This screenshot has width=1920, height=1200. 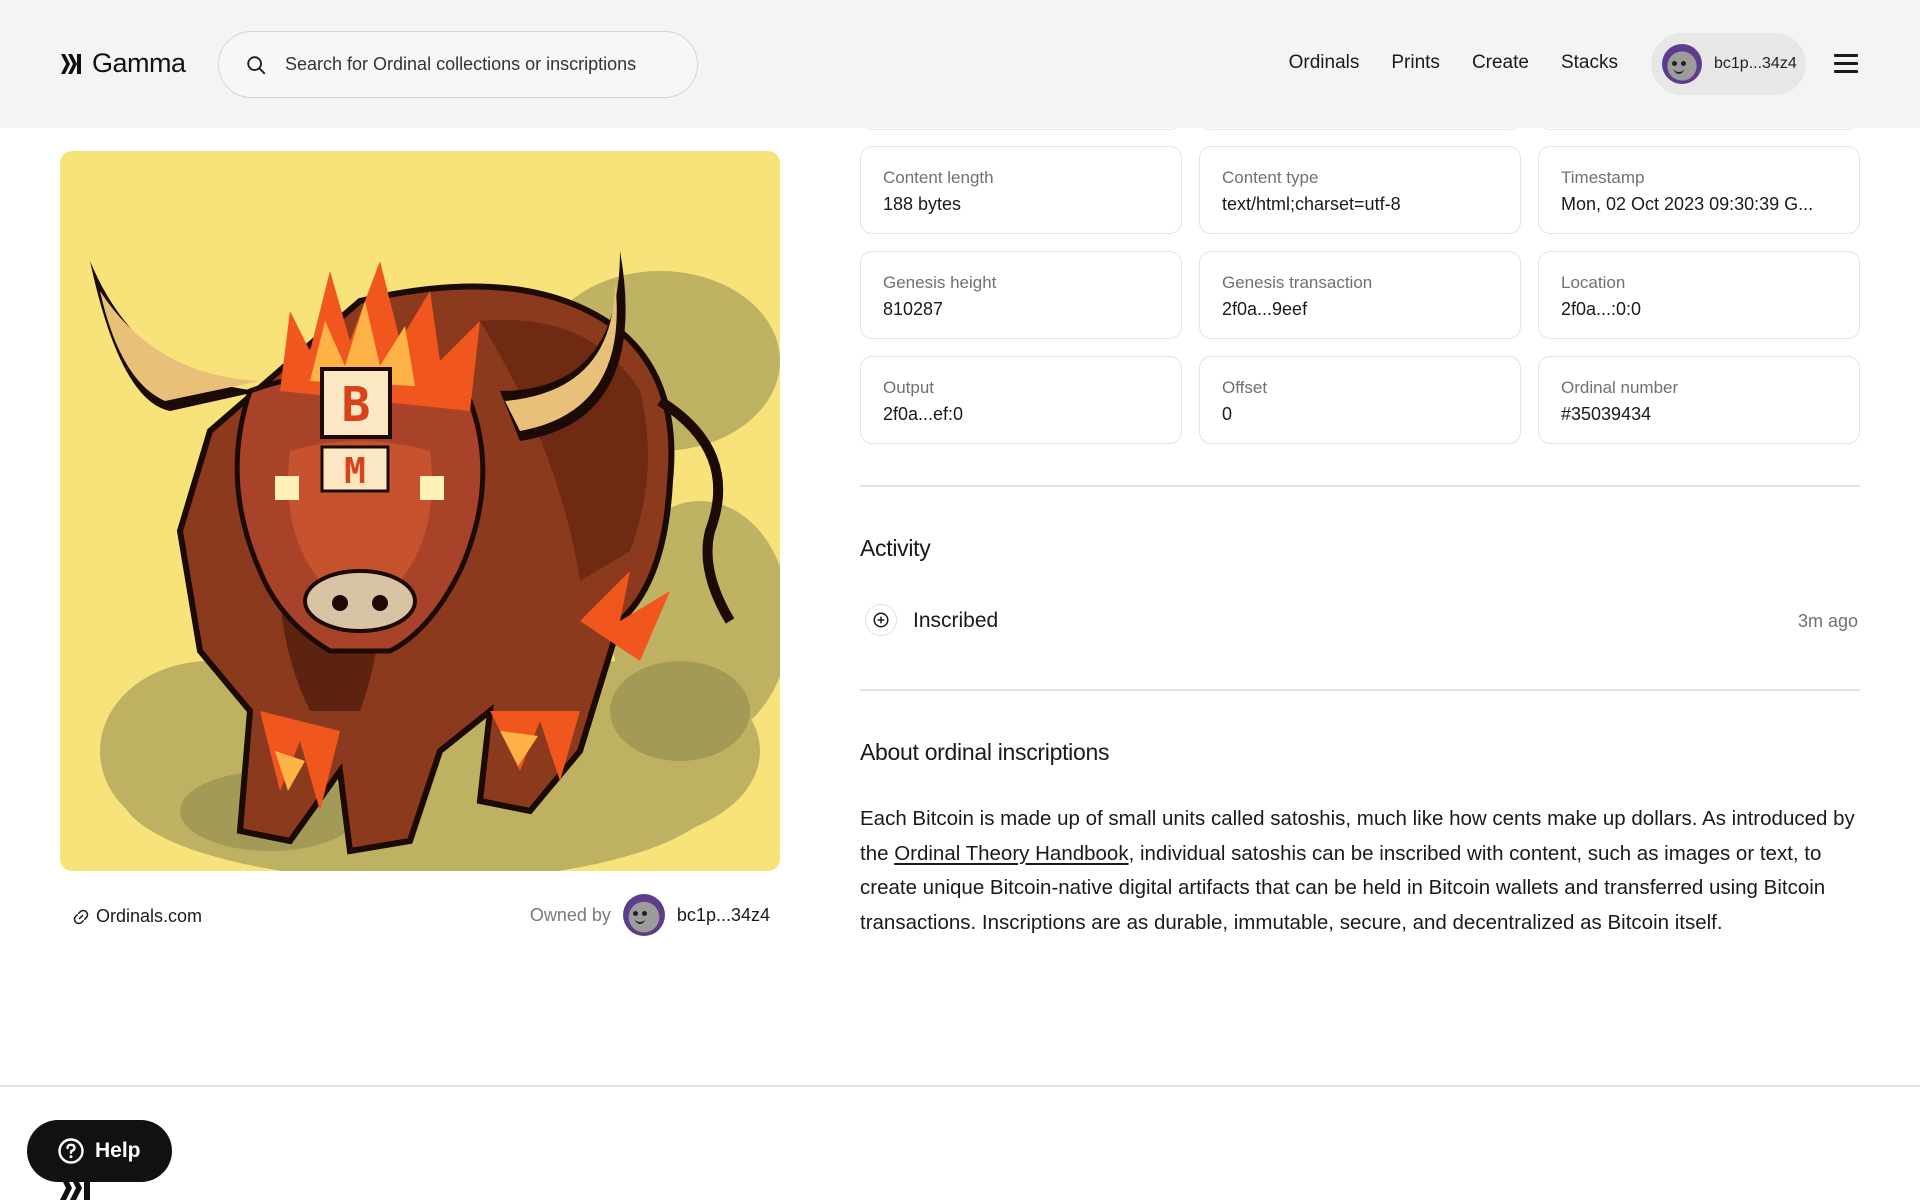 What do you see at coordinates (985, 752) in the screenshot?
I see `about-title: About ordinal inscriptions` at bounding box center [985, 752].